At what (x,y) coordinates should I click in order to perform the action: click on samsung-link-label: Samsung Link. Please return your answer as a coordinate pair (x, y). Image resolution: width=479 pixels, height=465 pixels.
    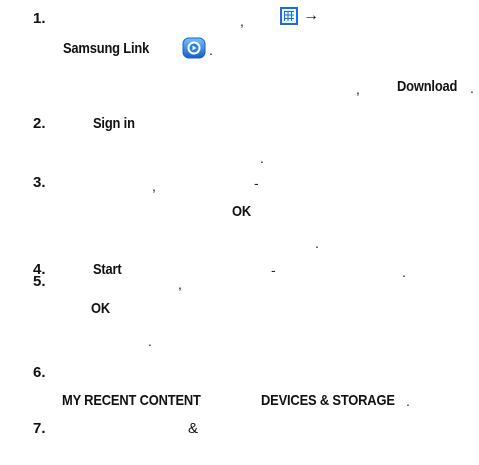
    Looking at the image, I should click on (106, 48).